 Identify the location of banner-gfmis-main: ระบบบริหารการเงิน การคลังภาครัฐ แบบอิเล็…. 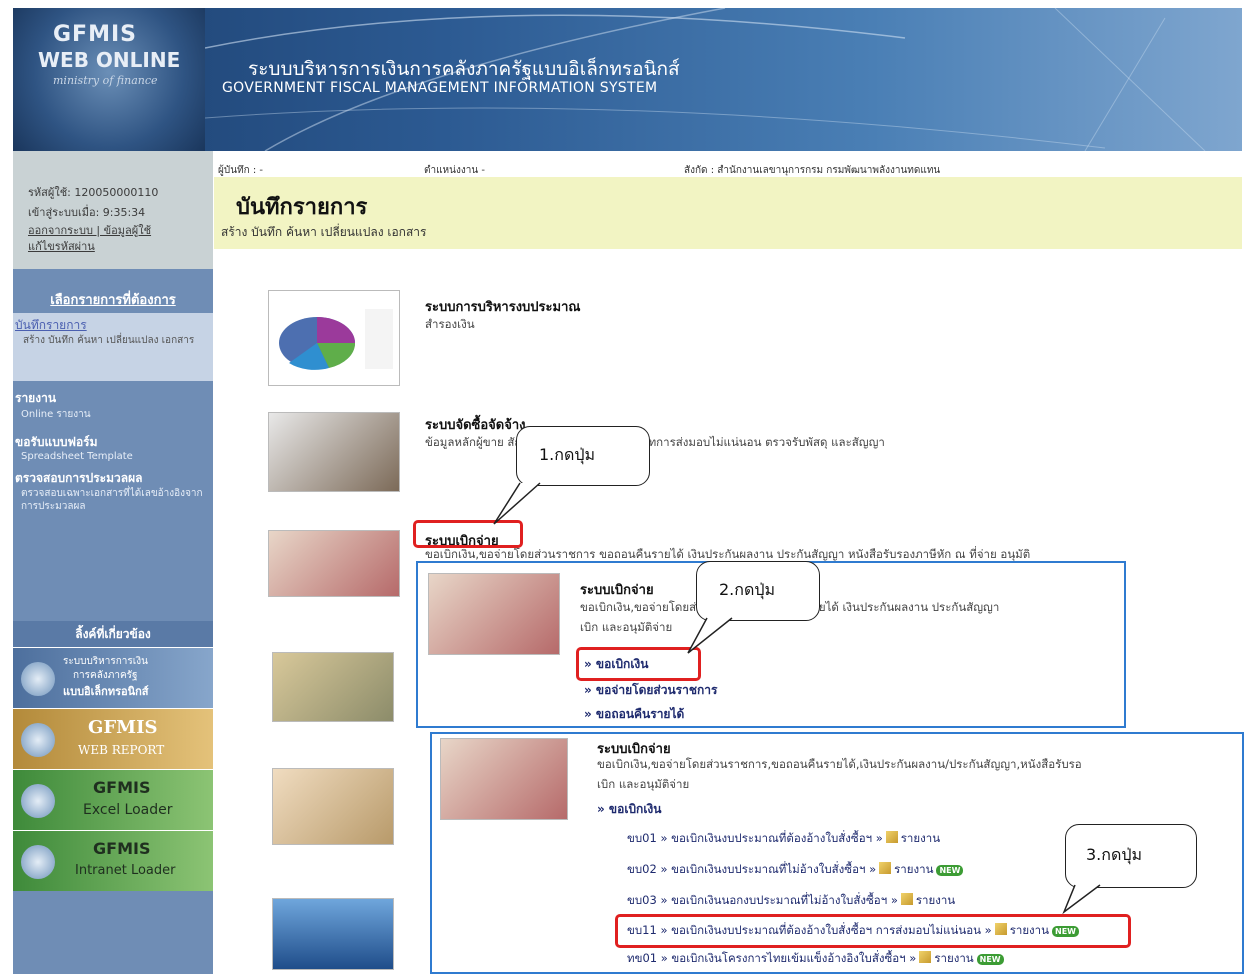
(113, 677).